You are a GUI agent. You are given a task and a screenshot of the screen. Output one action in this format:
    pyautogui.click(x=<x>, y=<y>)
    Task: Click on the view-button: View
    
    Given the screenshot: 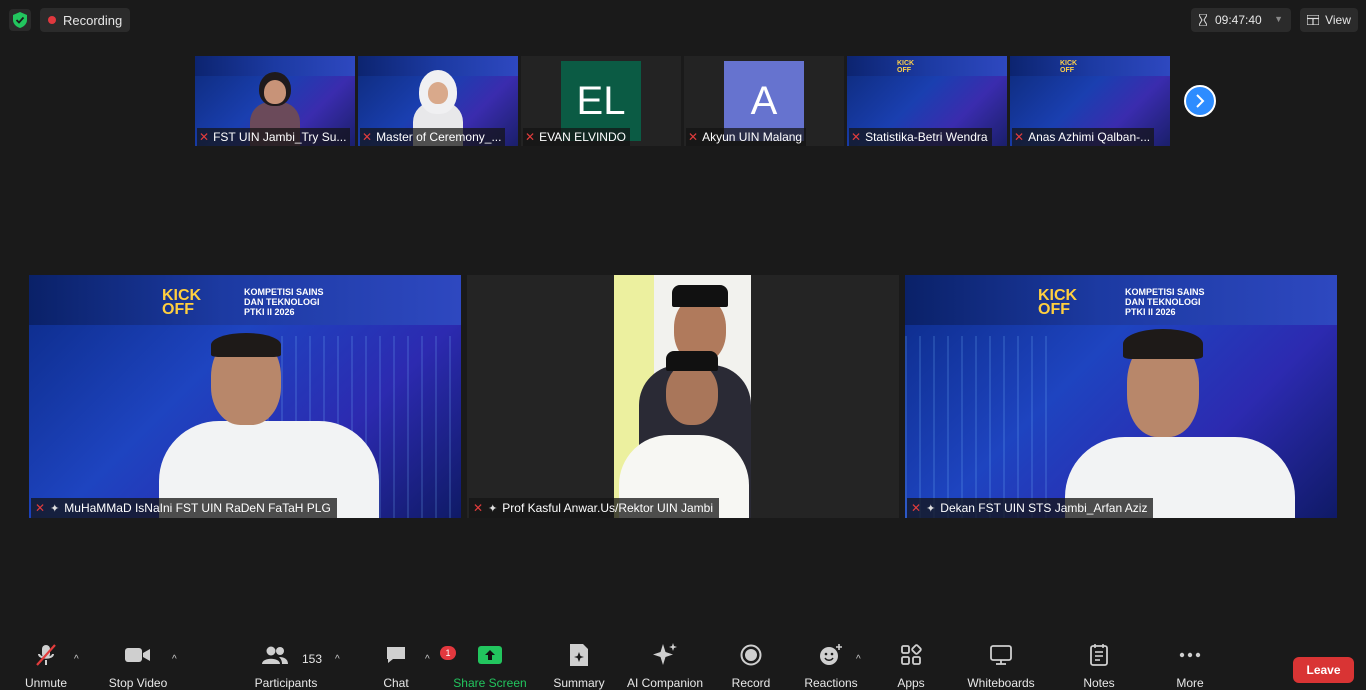 What is the action you would take?
    pyautogui.click(x=1329, y=20)
    